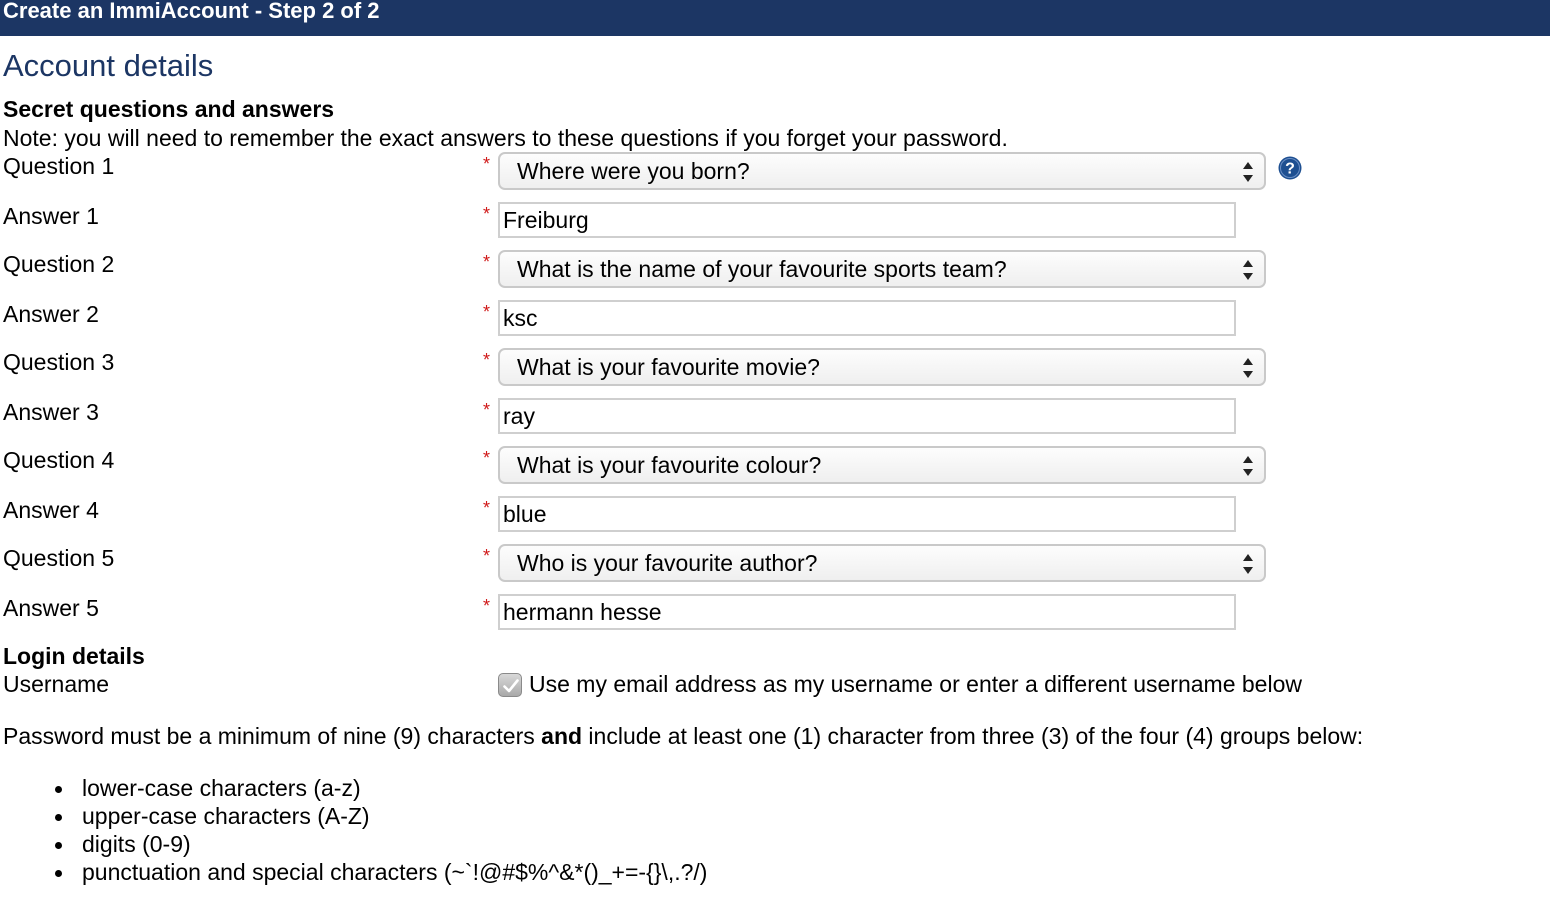 The height and width of the screenshot is (914, 1550). Describe the element at coordinates (169, 109) in the screenshot. I see `secret-questions-heading: Secret questions and answers` at that location.